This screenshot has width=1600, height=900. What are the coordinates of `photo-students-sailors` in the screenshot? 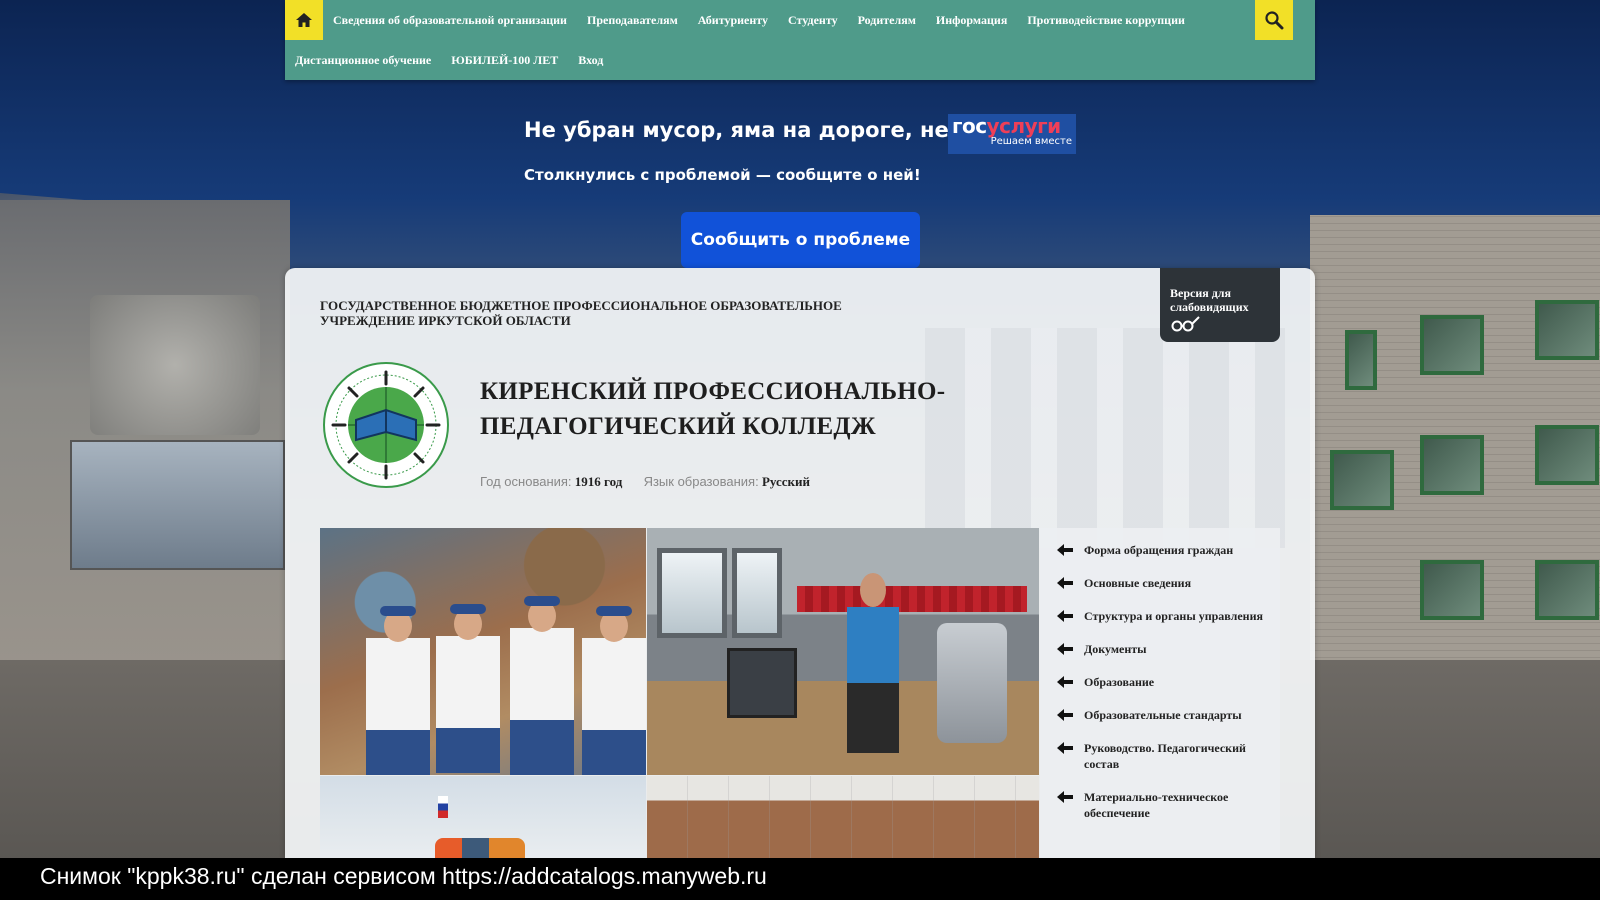 It's located at (483, 651).